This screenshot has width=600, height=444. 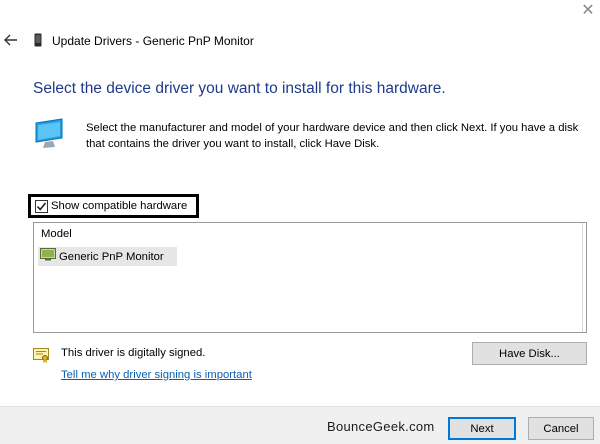 I want to click on close-button: ✕, so click(x=588, y=11).